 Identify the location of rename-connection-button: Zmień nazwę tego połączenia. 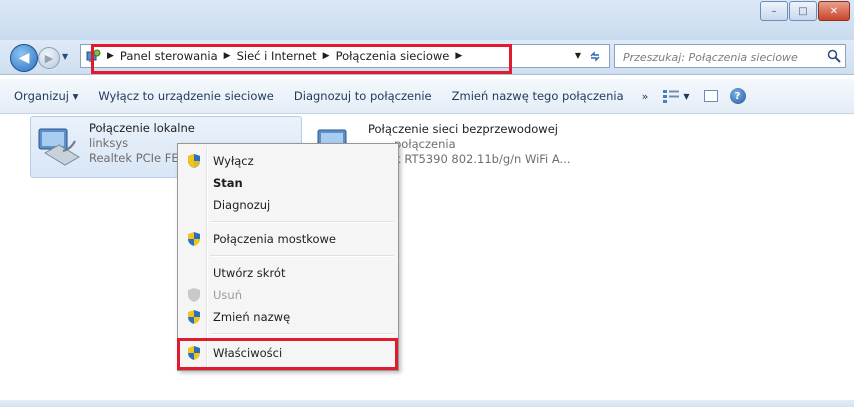
(538, 96).